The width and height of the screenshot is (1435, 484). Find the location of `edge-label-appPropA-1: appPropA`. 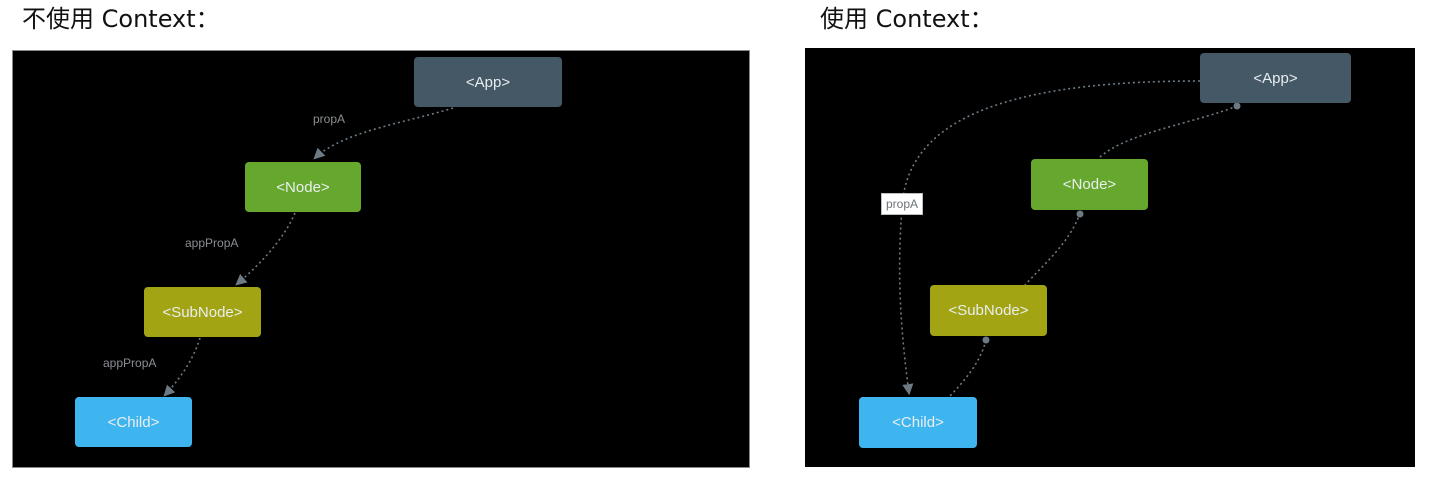

edge-label-appPropA-1: appPropA is located at coordinates (212, 243).